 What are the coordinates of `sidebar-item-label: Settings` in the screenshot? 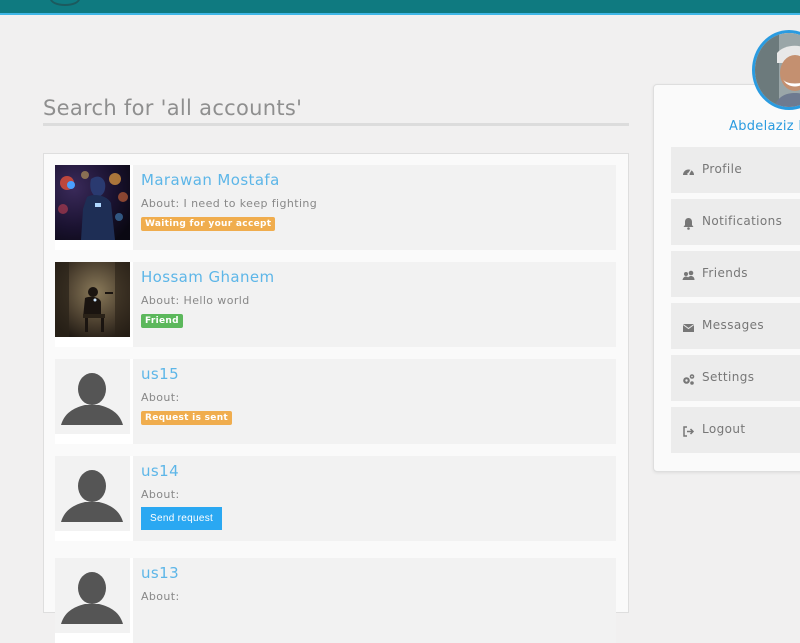 It's located at (728, 377).